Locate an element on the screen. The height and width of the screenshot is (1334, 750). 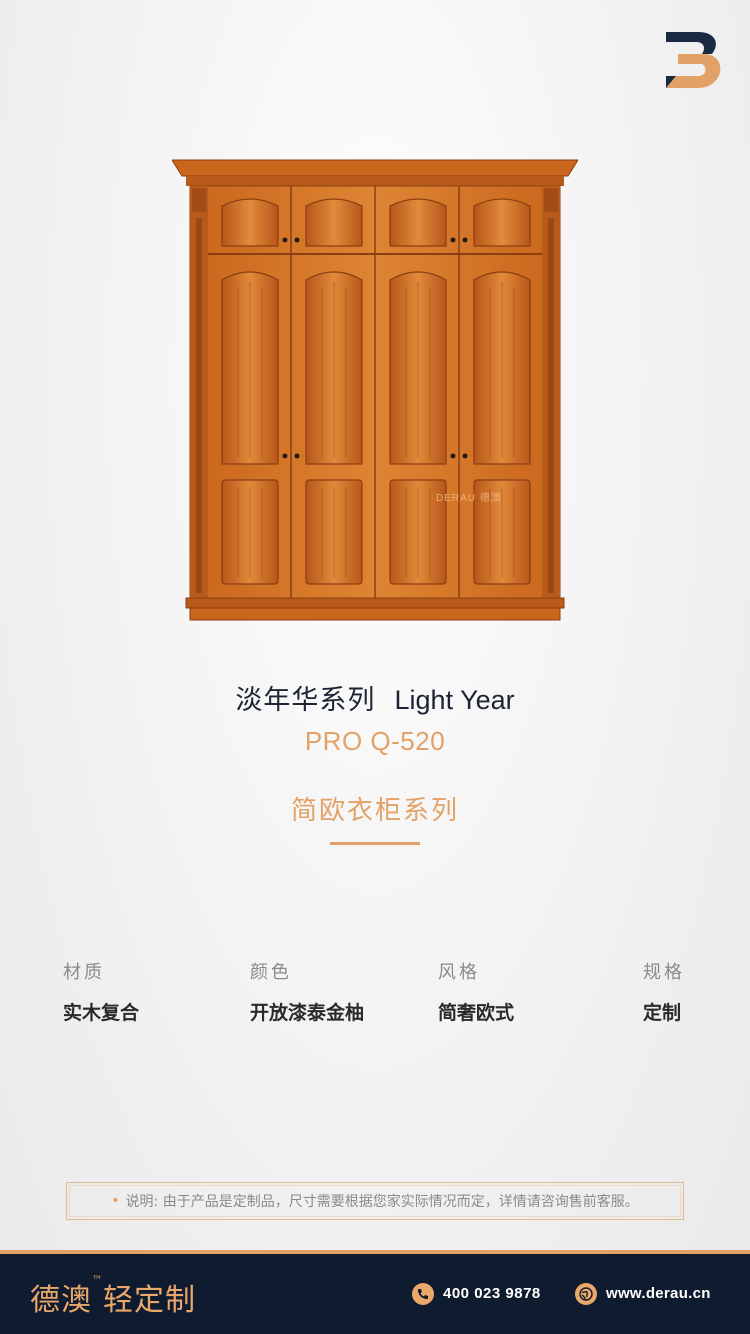
brand-logo is located at coordinates (694, 59).